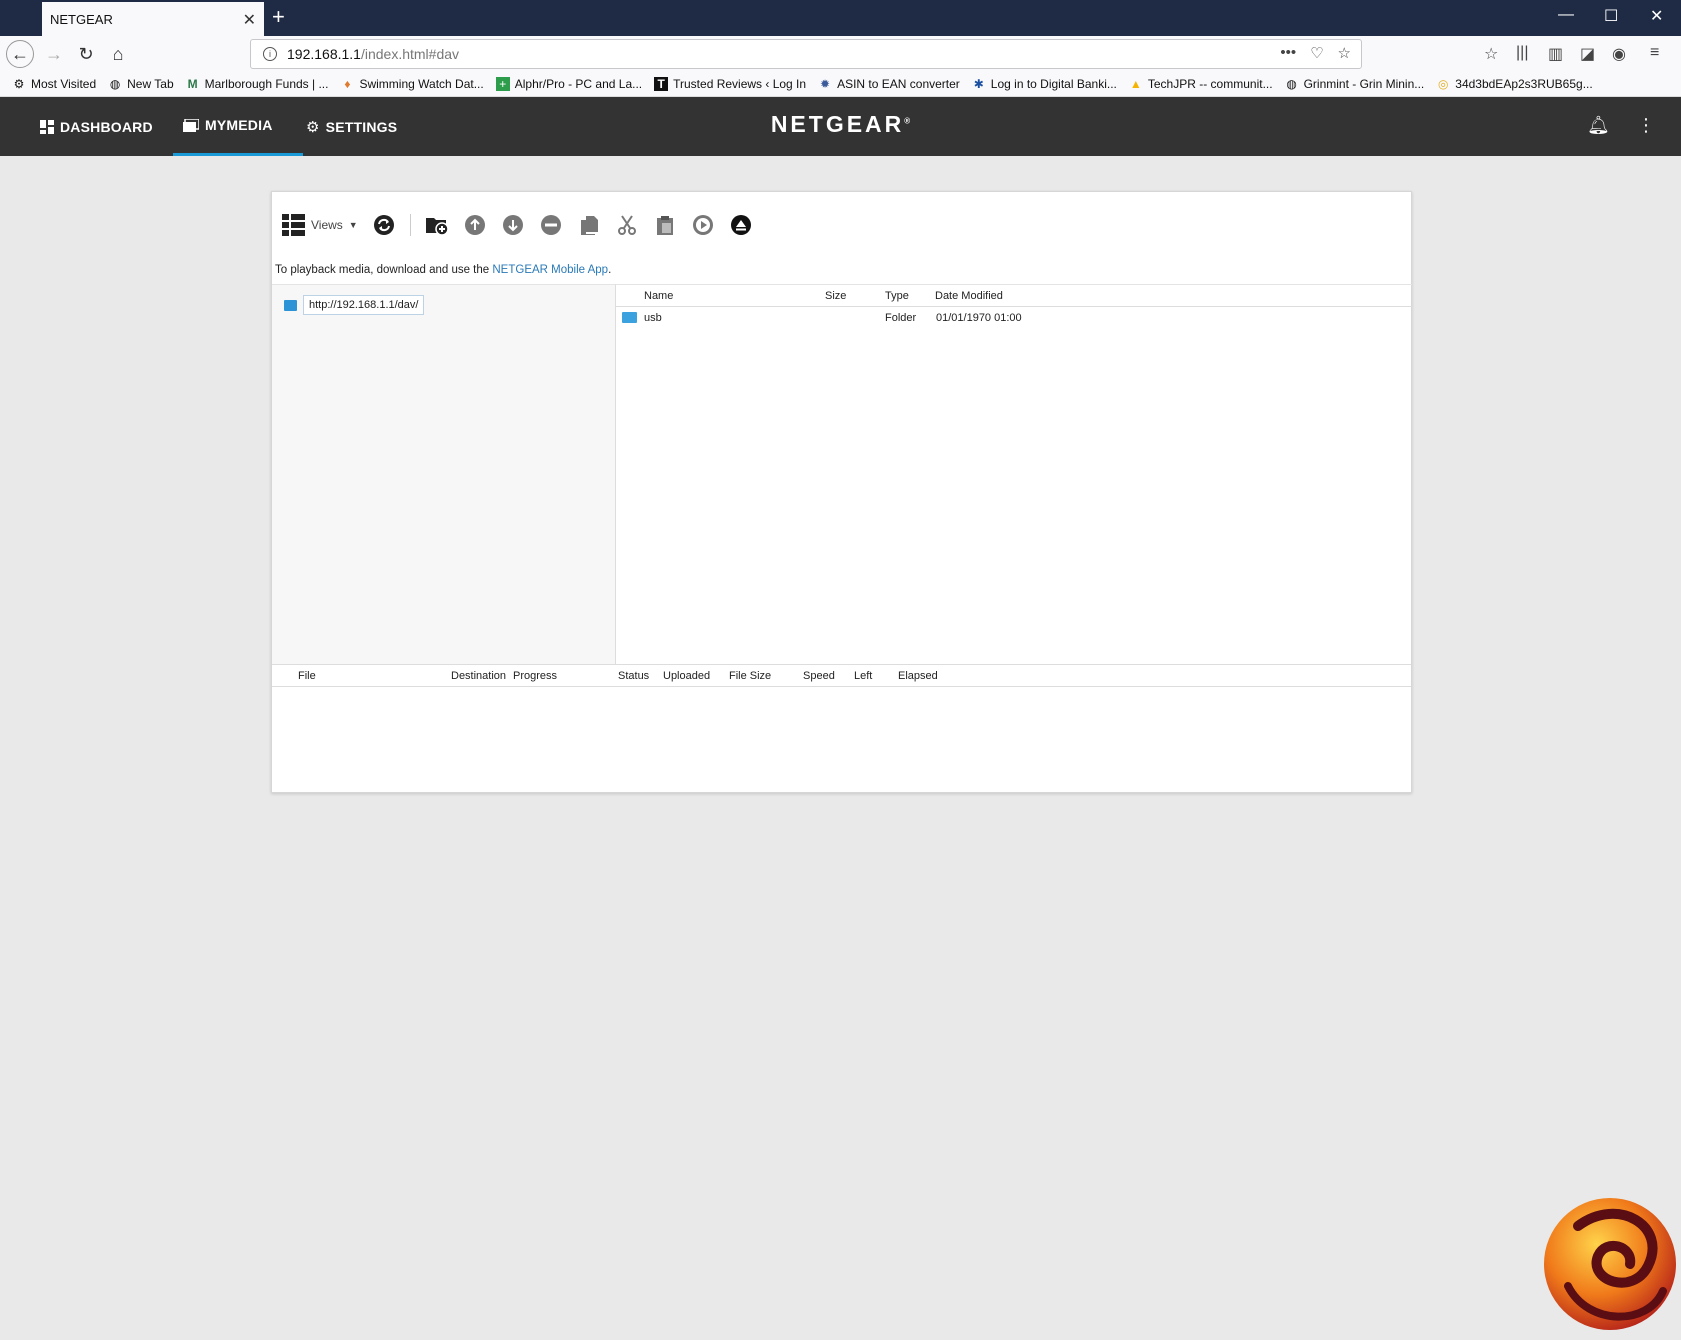 The width and height of the screenshot is (1681, 1340). Describe the element at coordinates (513, 225) in the screenshot. I see `download-button` at that location.